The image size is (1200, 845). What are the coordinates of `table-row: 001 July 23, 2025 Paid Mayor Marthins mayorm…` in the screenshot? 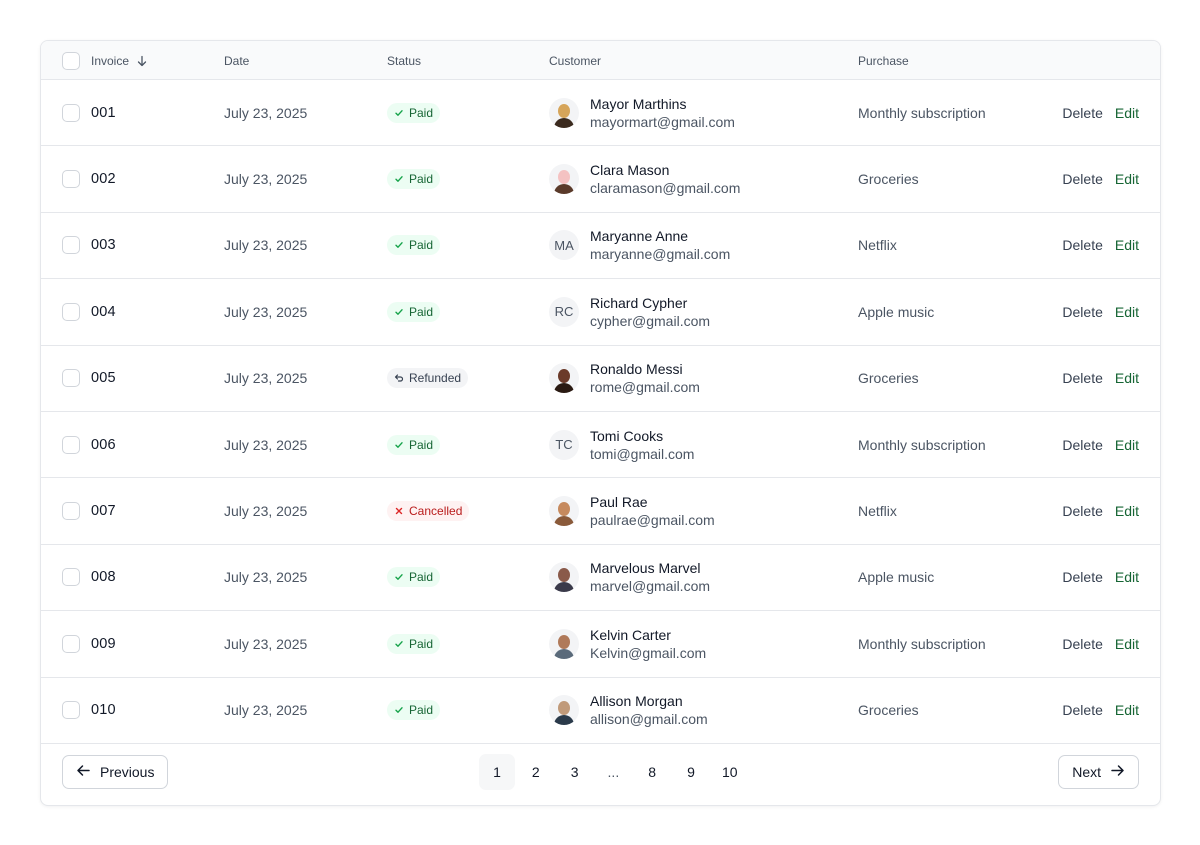 It's located at (600, 113).